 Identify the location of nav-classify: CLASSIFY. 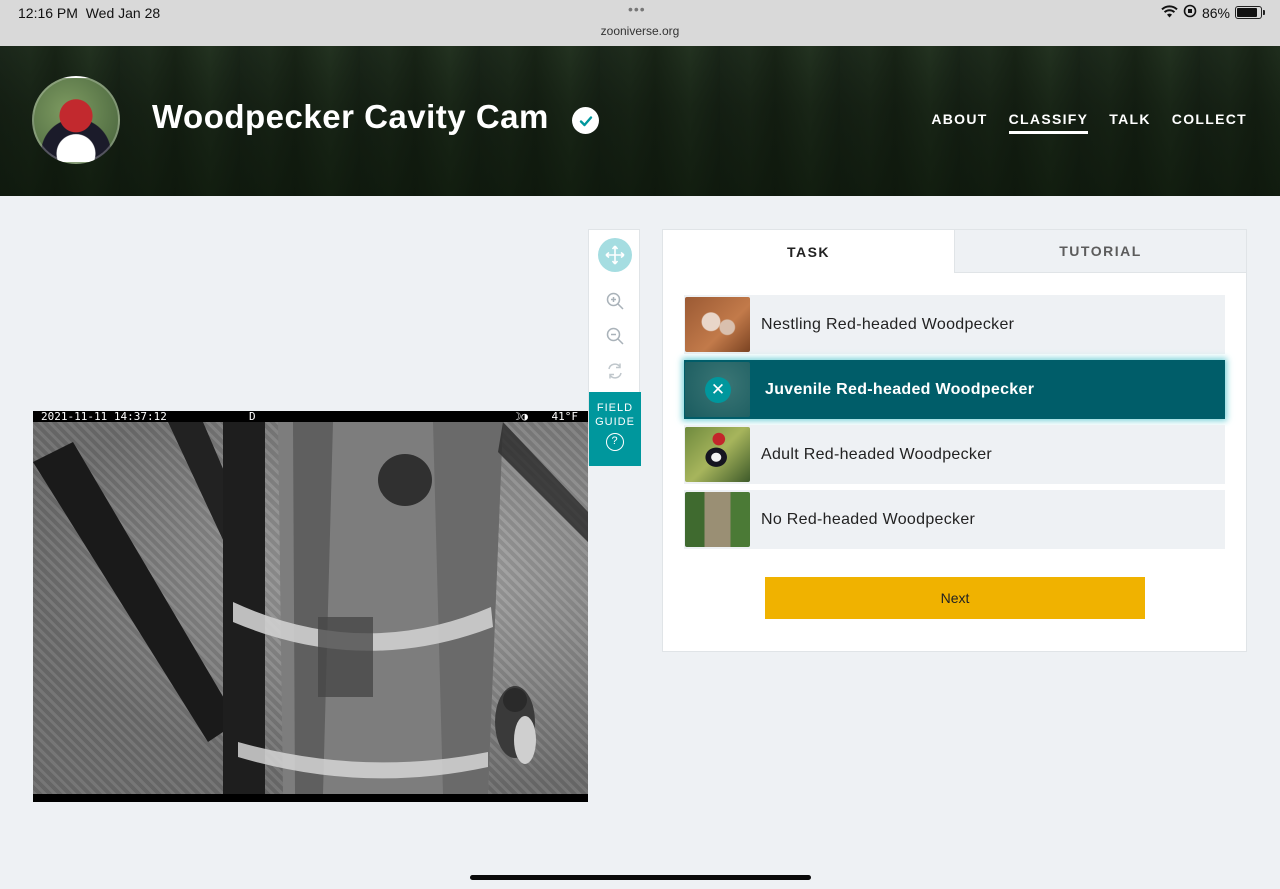
(1048, 122).